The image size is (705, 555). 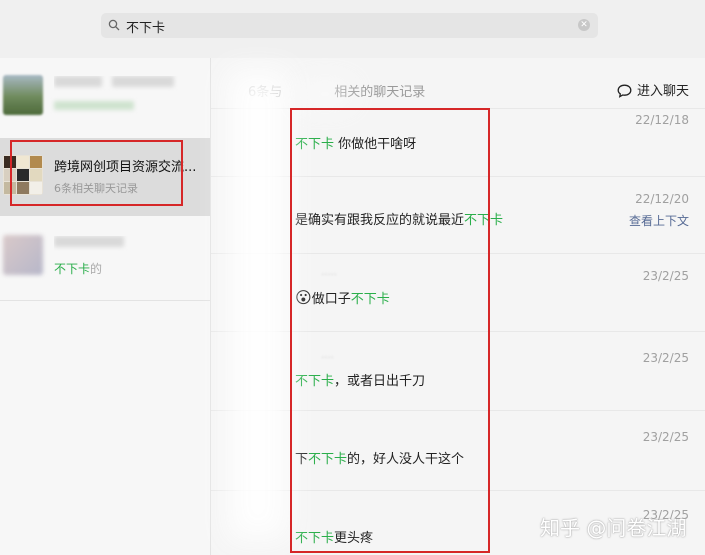 I want to click on search-input, so click(x=346, y=26).